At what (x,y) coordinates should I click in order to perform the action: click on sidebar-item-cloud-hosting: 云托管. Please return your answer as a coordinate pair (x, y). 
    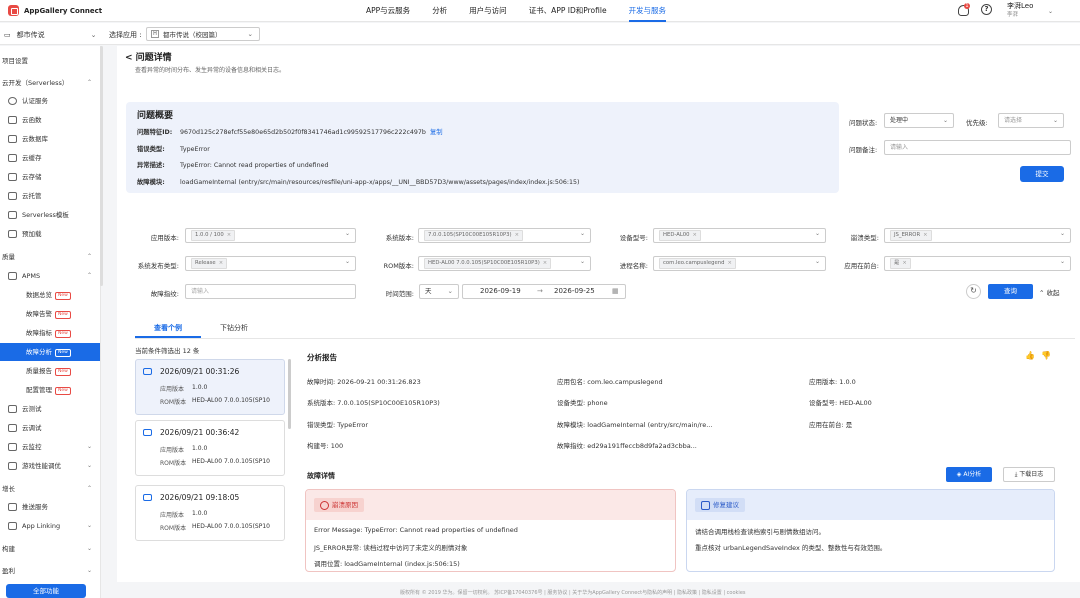
    Looking at the image, I should click on (50, 196).